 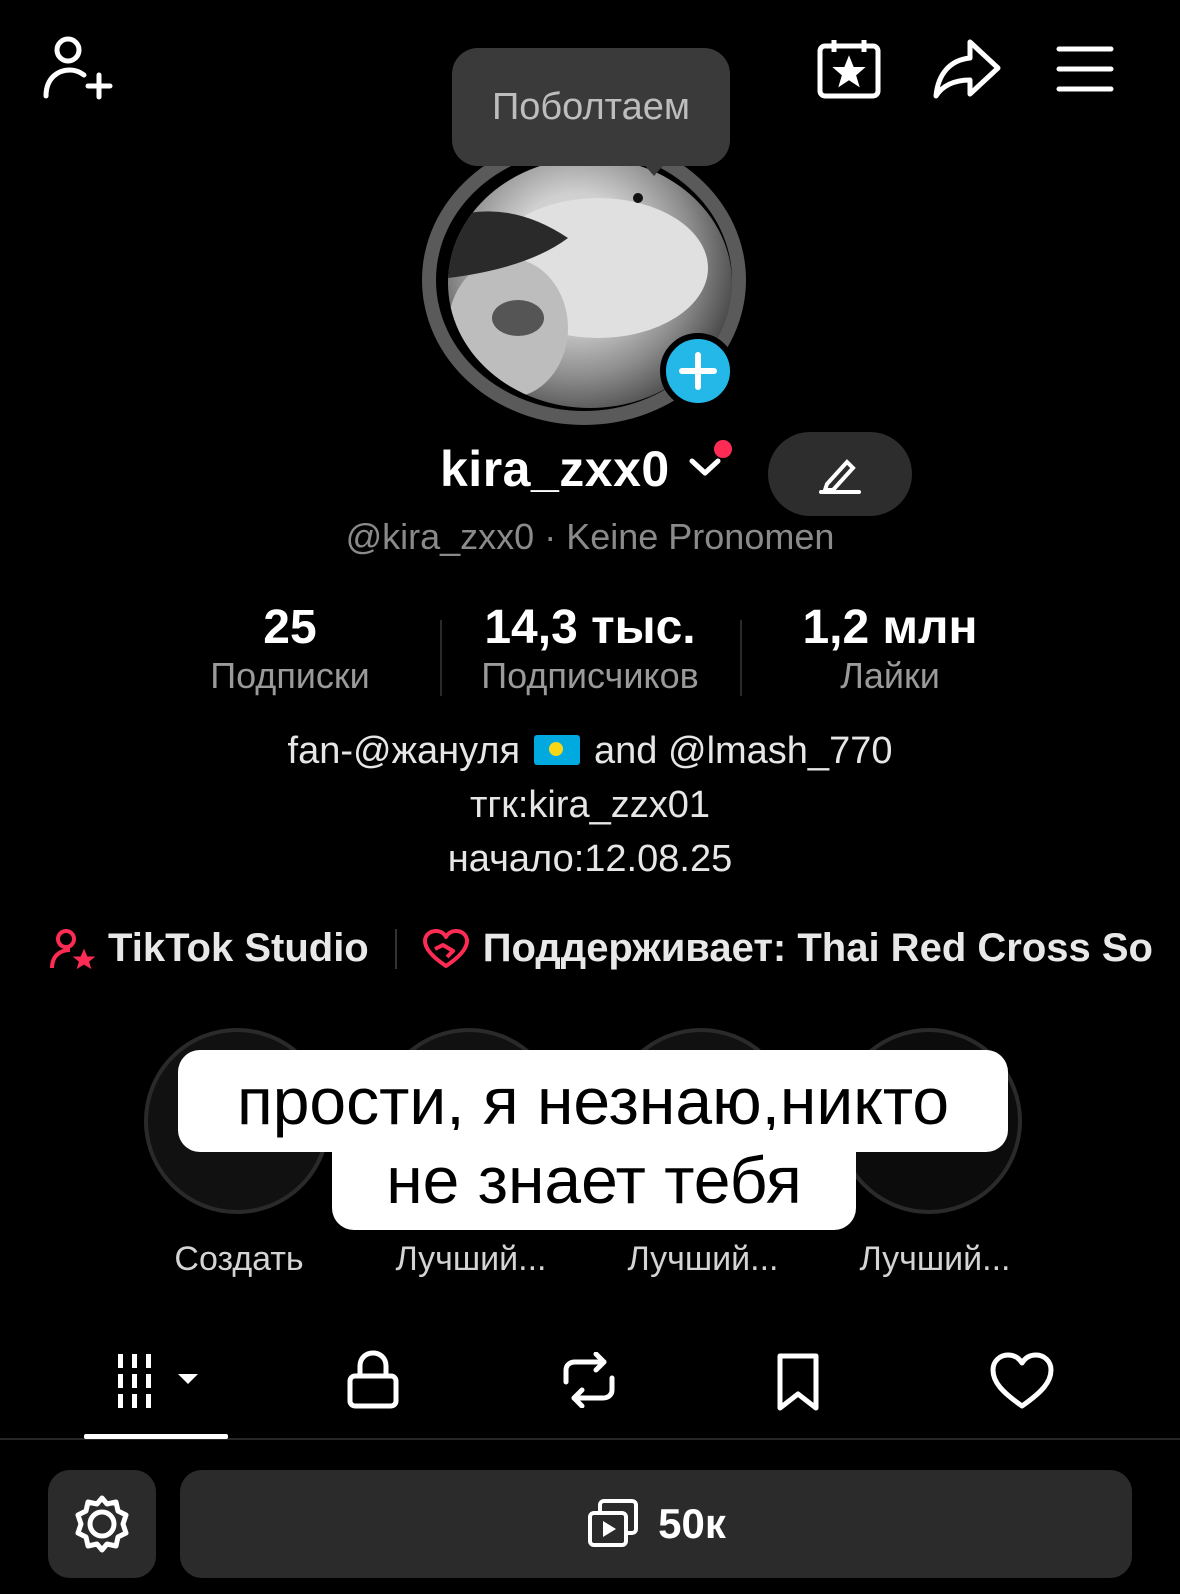 I want to click on display-name: kira_zxx0, so click(x=555, y=469).